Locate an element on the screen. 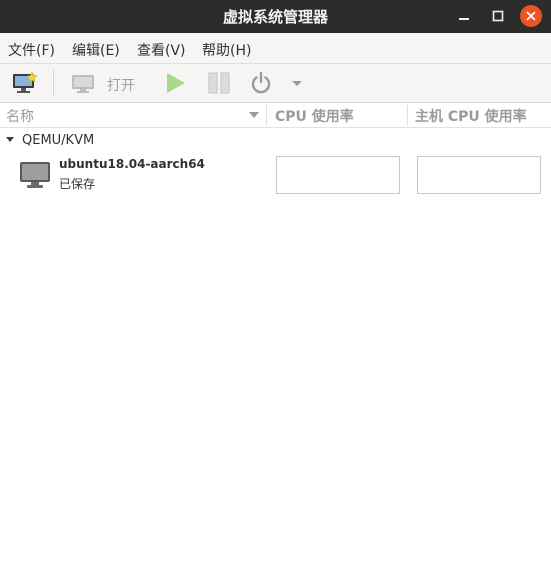  column-header: 名称 CPU 使用率 主机 CPU 使用率 is located at coordinates (275, 115).